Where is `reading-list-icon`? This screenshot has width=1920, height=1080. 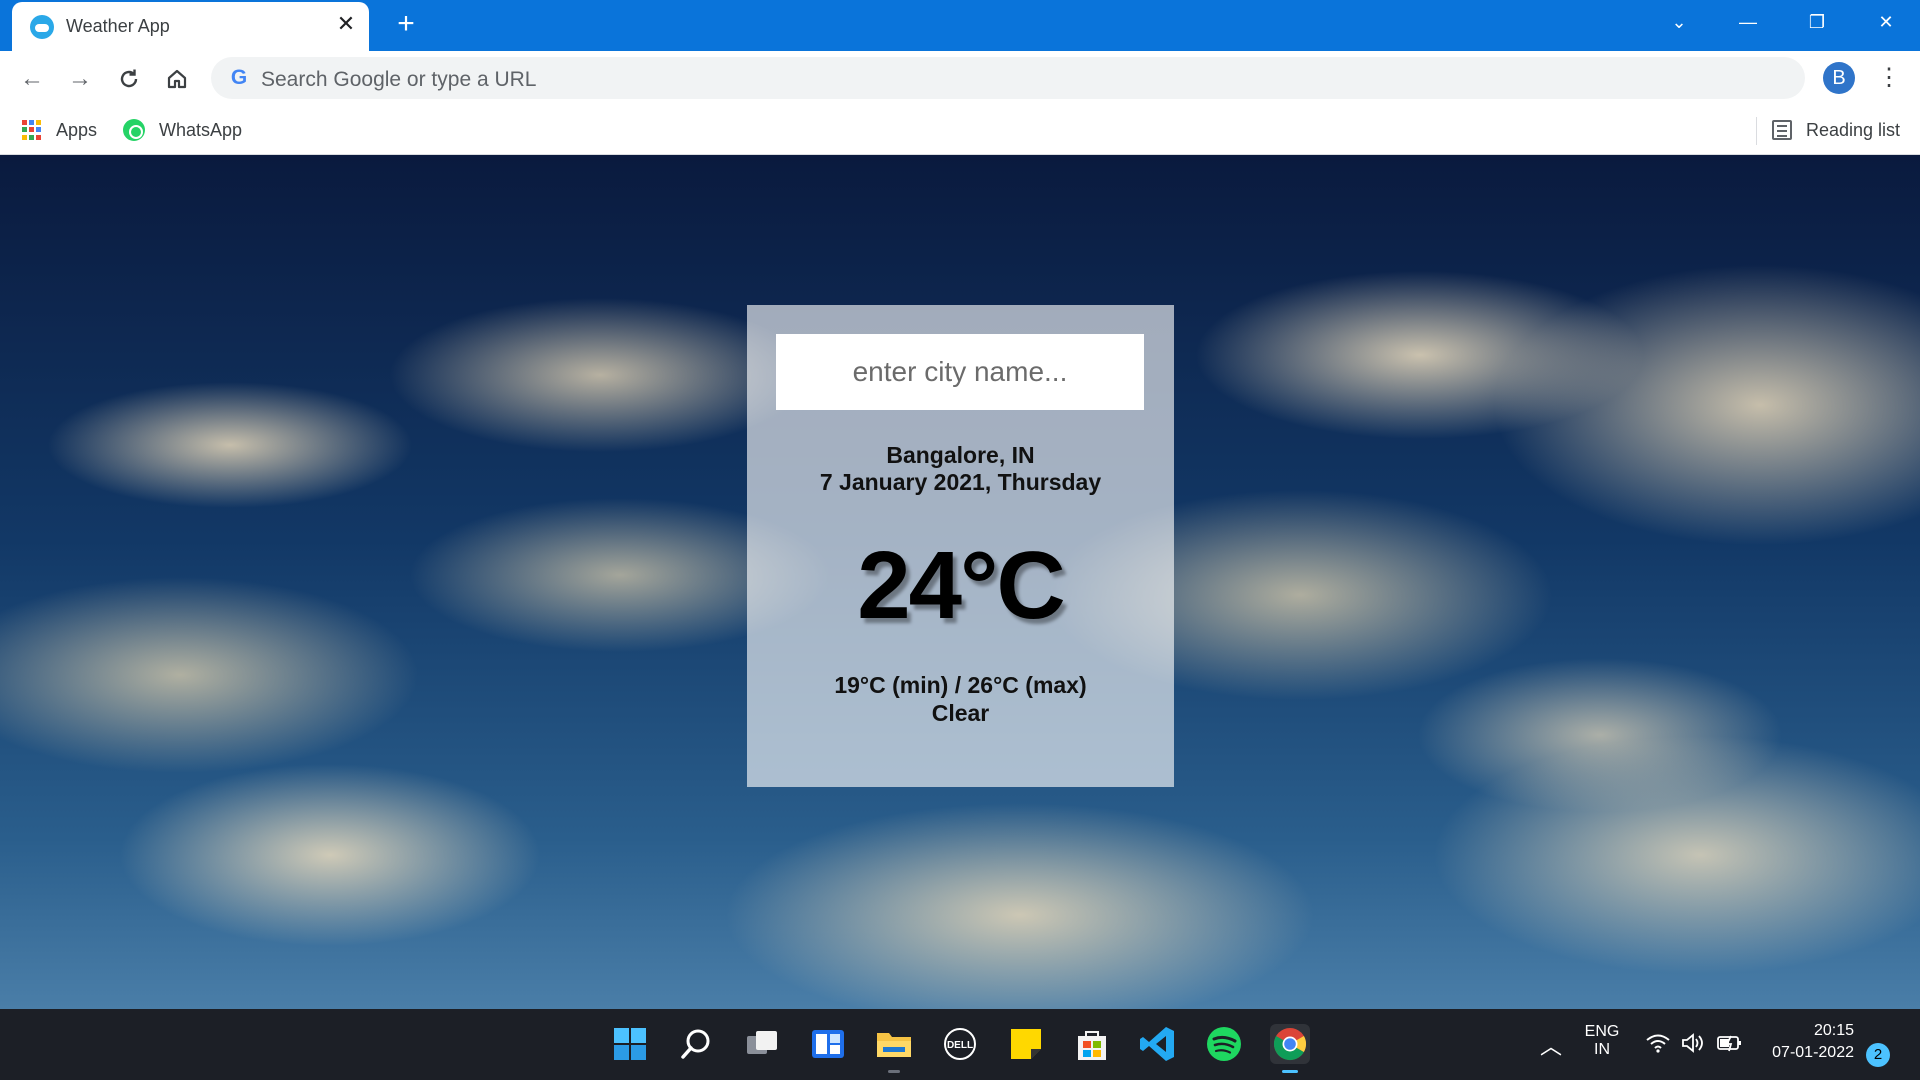
reading-list-icon is located at coordinates (1782, 130).